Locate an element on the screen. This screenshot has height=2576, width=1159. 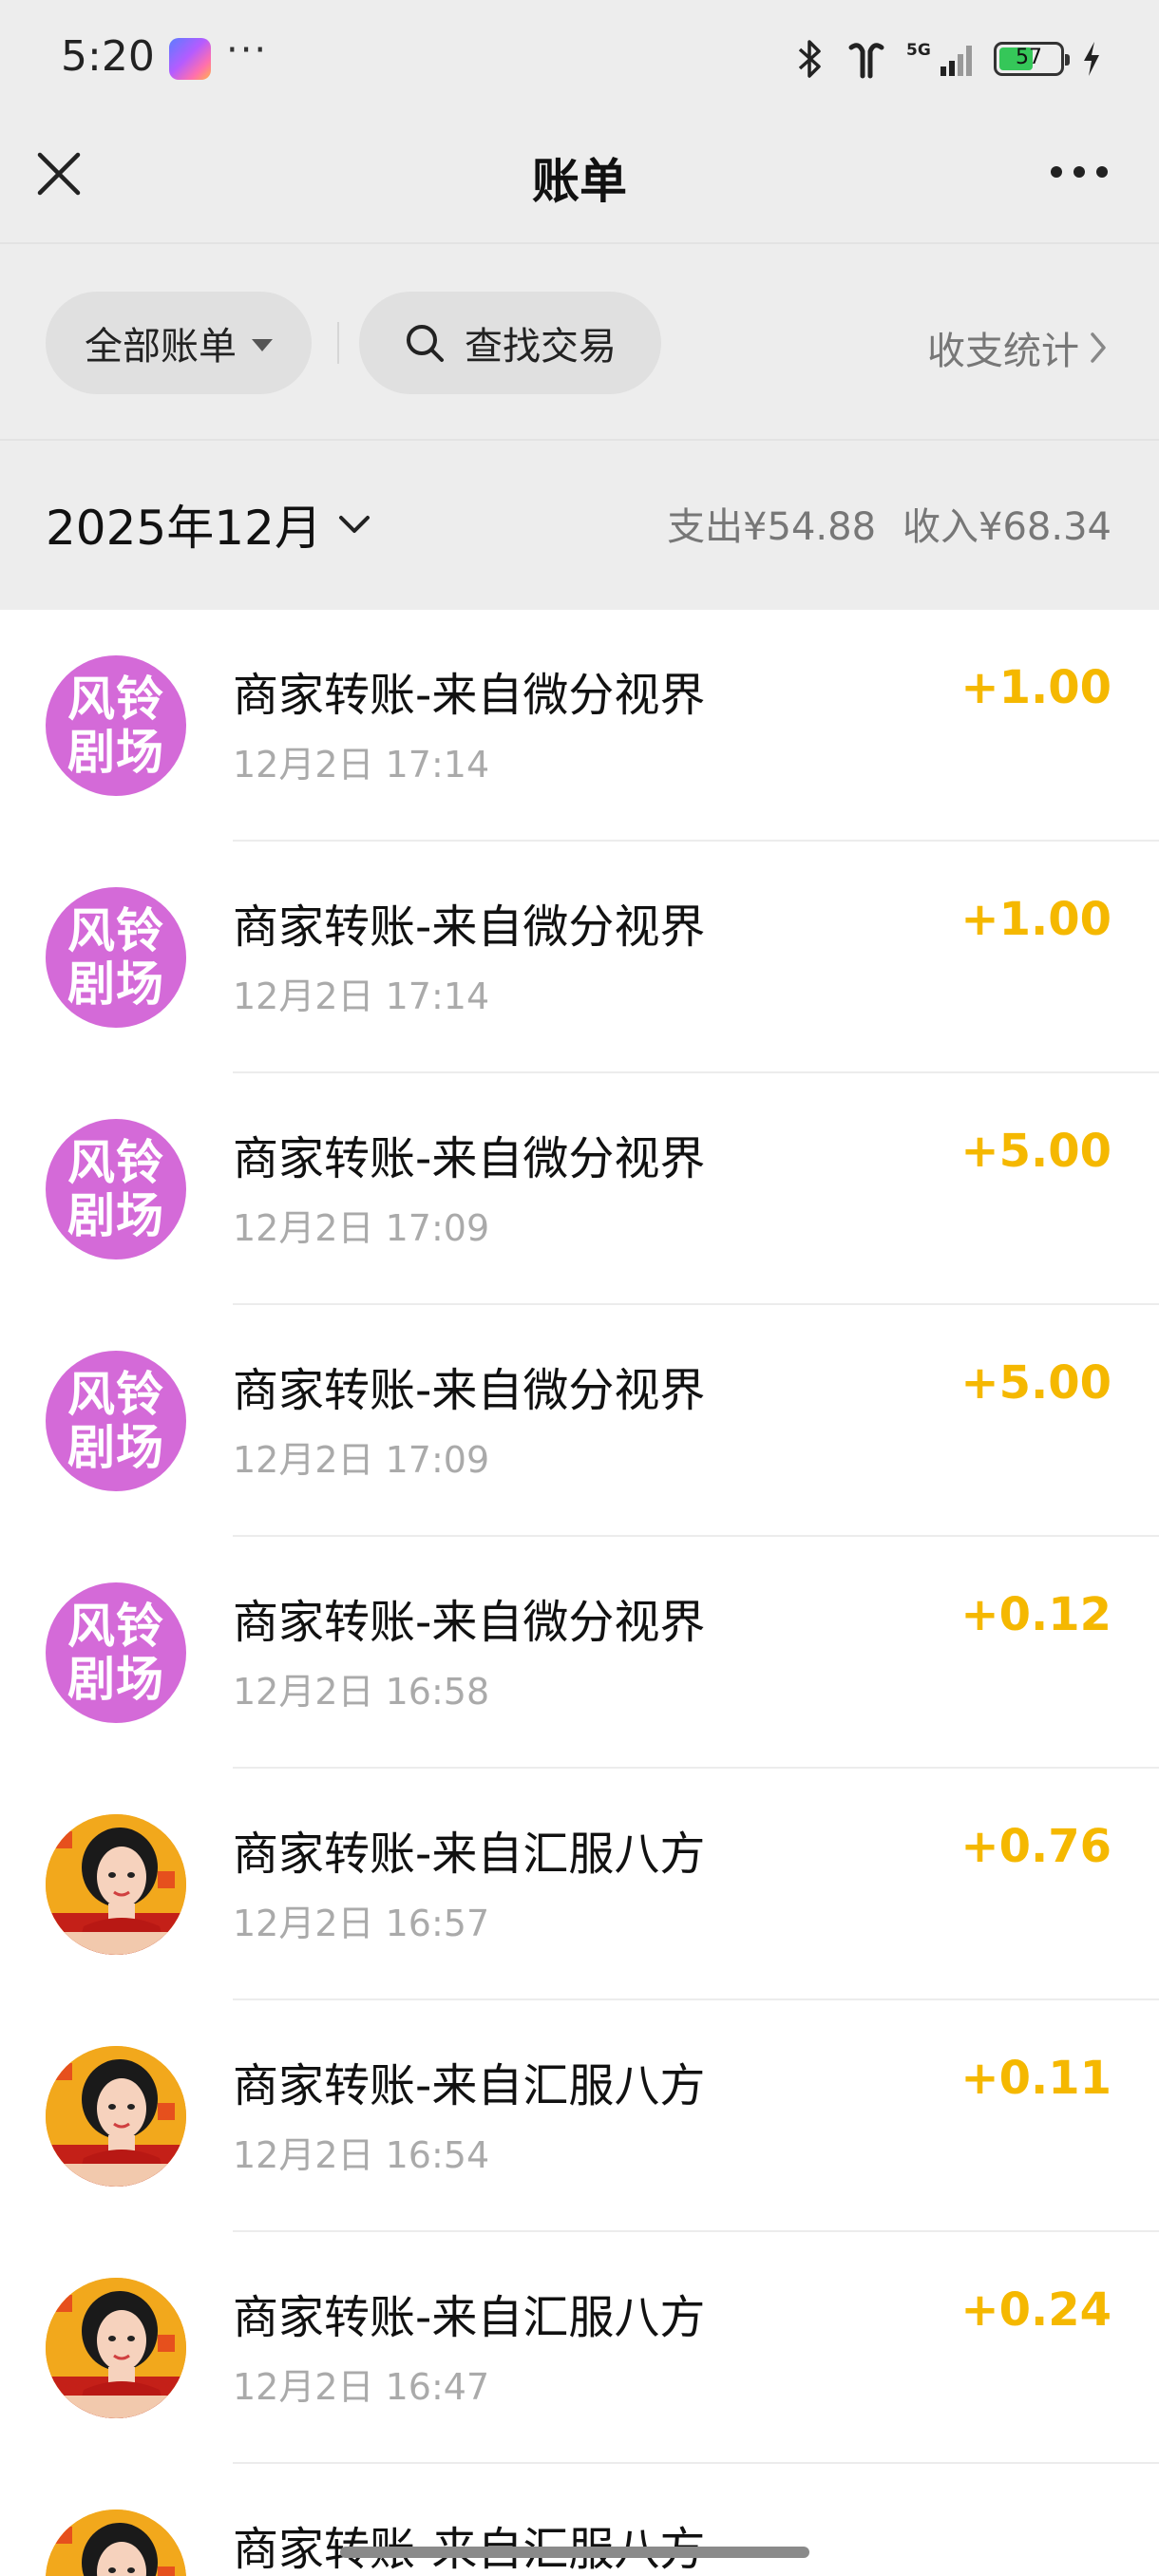
month-expense-total: 支出¥54.88 is located at coordinates (772, 527).